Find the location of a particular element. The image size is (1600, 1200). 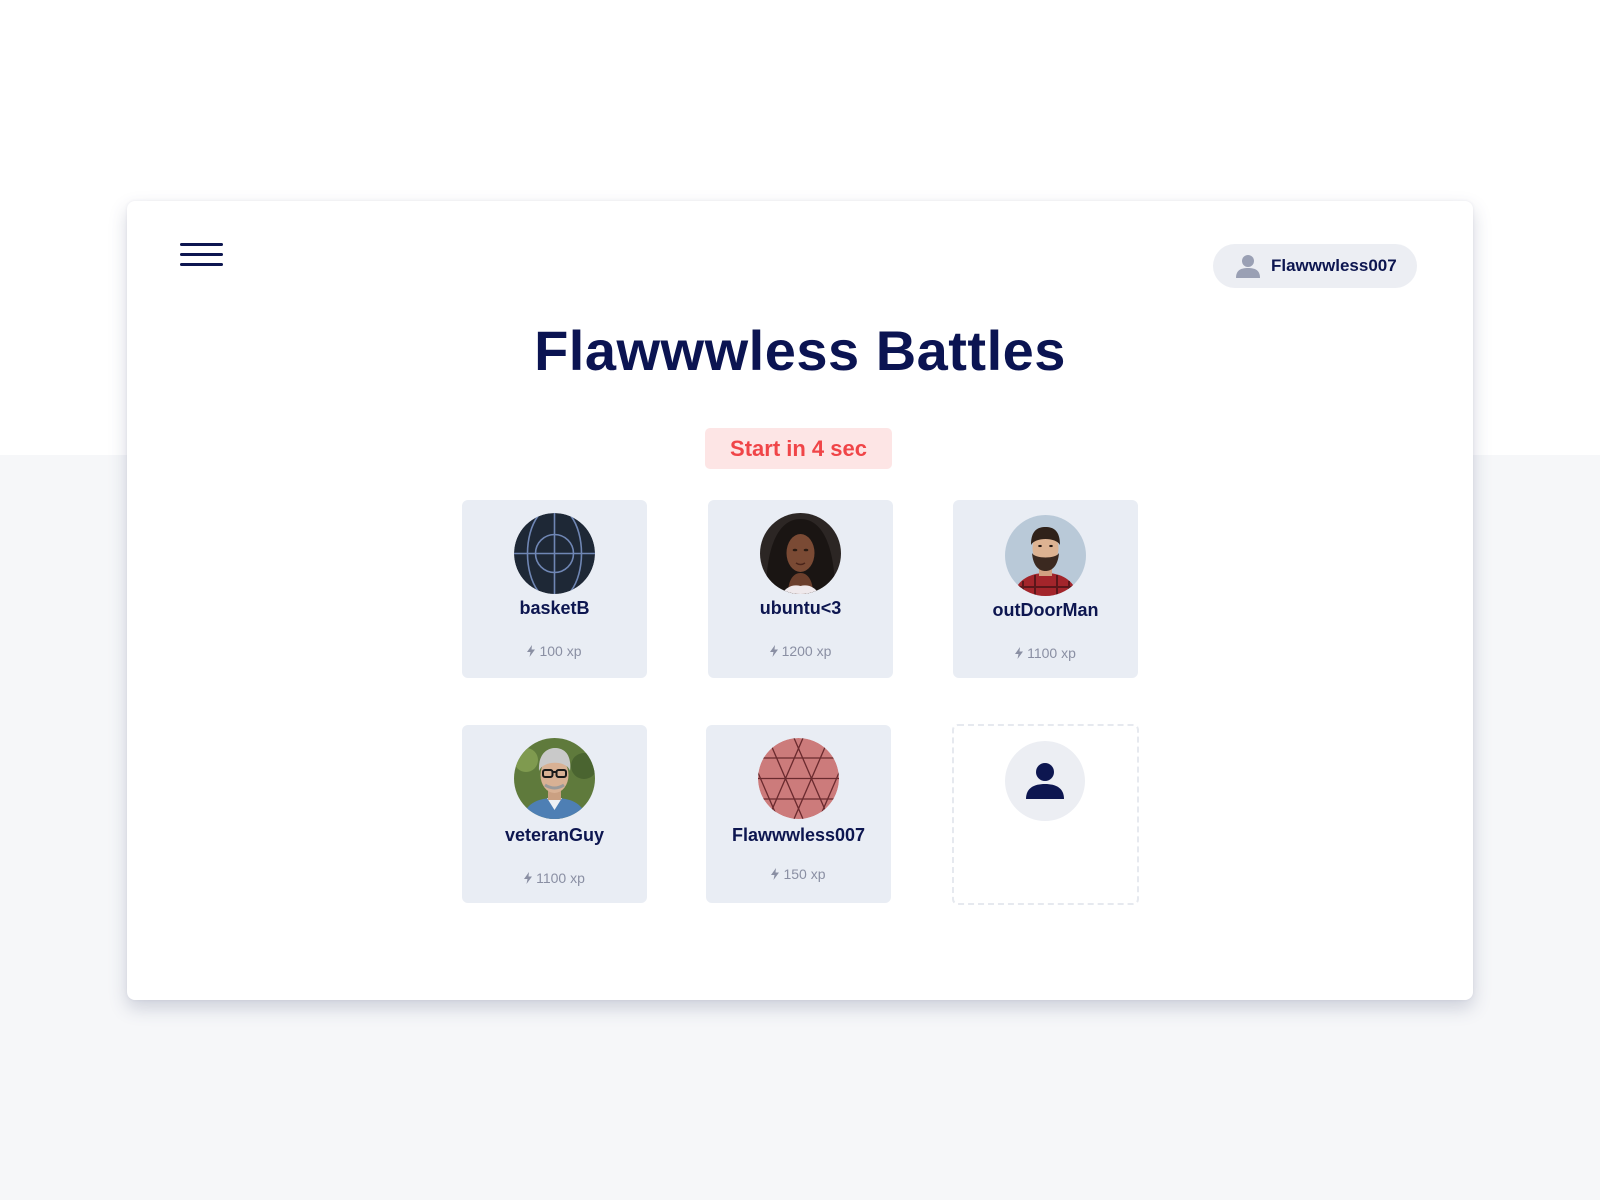

player-xp: 1200 xp is located at coordinates (800, 651).